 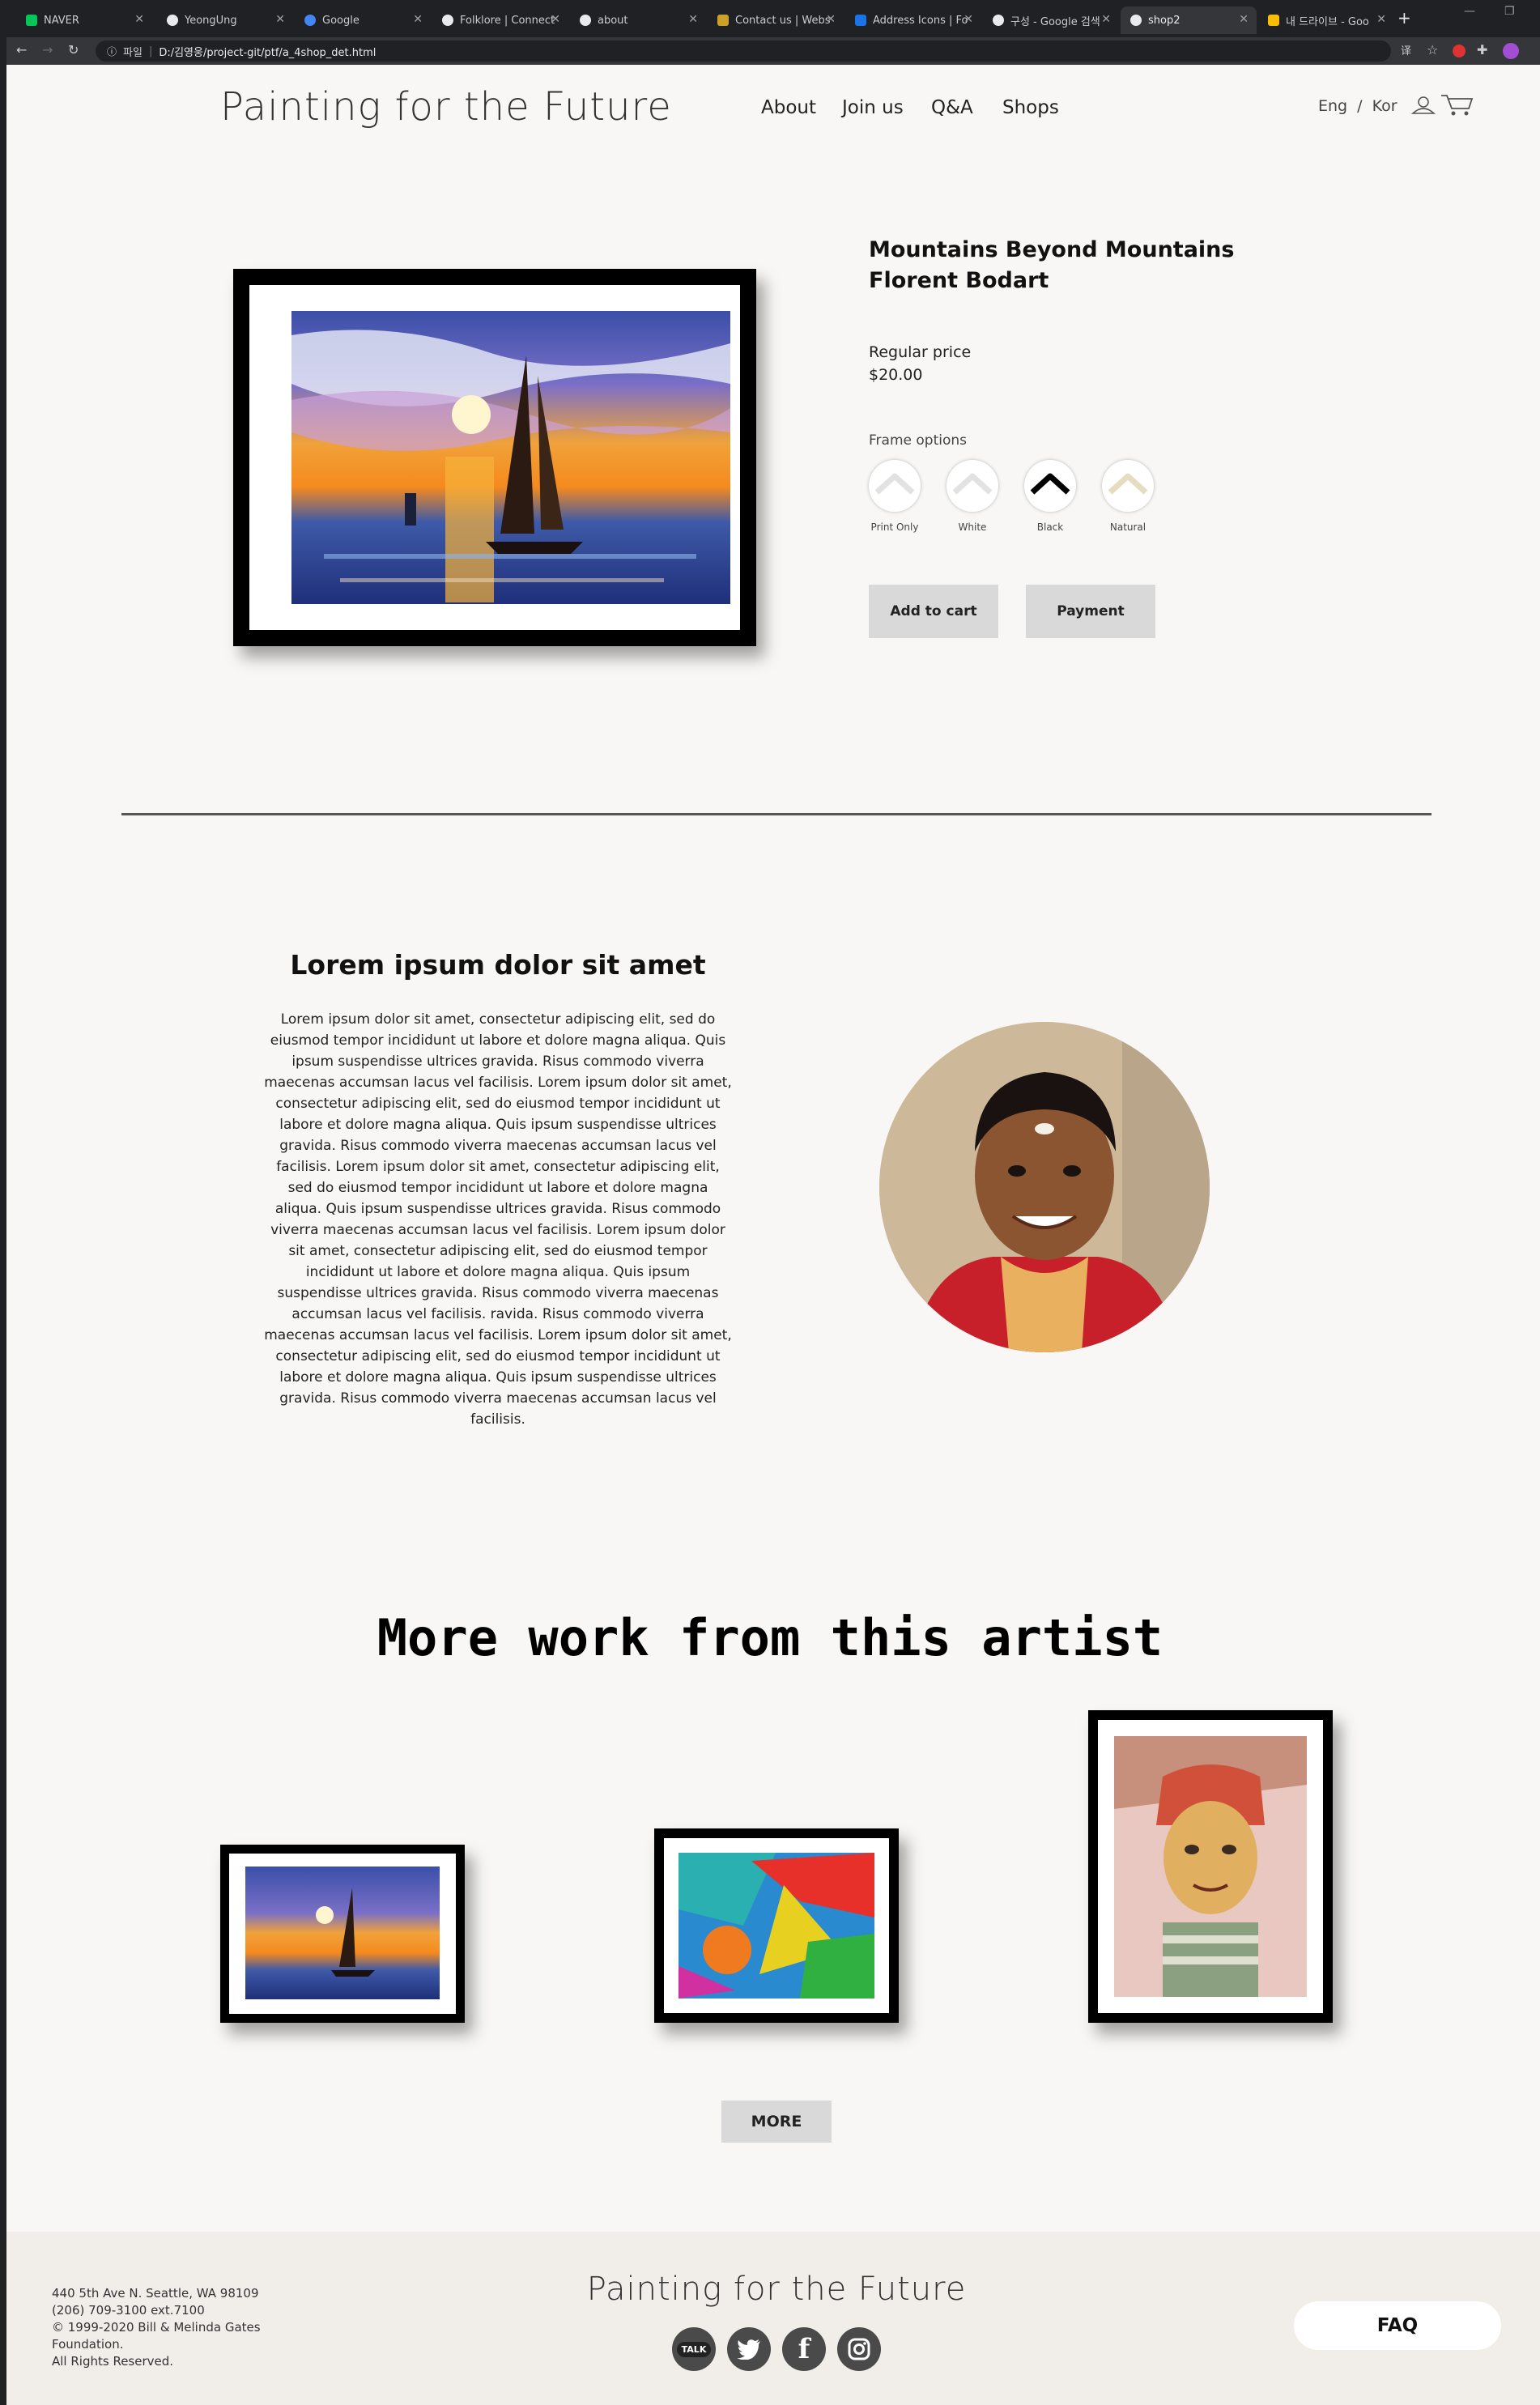 I want to click on tab-label: Google, so click(x=340, y=20).